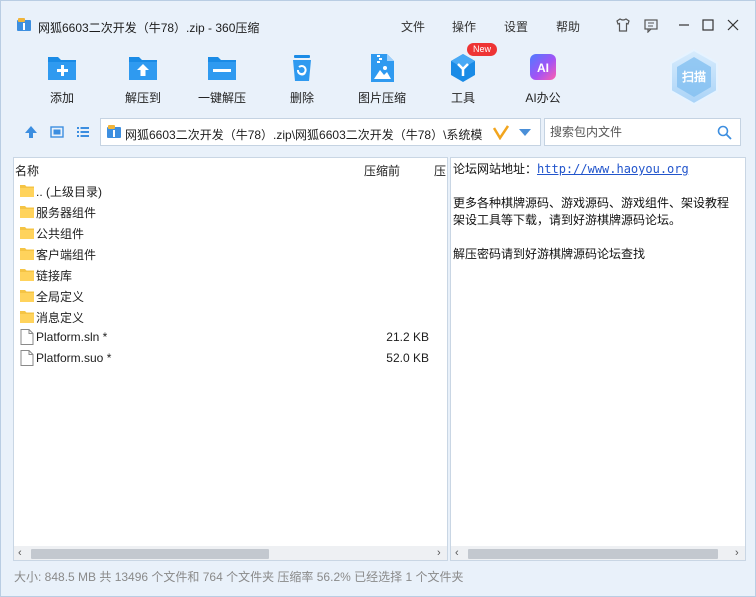 The height and width of the screenshot is (597, 756). Describe the element at coordinates (462, 98) in the screenshot. I see `tools-label: 工具` at that location.